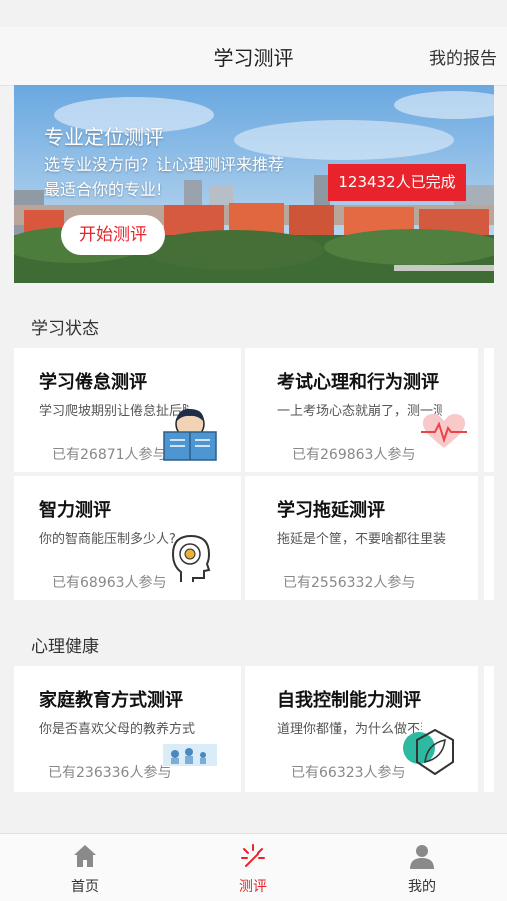  Describe the element at coordinates (354, 455) in the screenshot. I see `card-count: 已有269863人参与` at that location.